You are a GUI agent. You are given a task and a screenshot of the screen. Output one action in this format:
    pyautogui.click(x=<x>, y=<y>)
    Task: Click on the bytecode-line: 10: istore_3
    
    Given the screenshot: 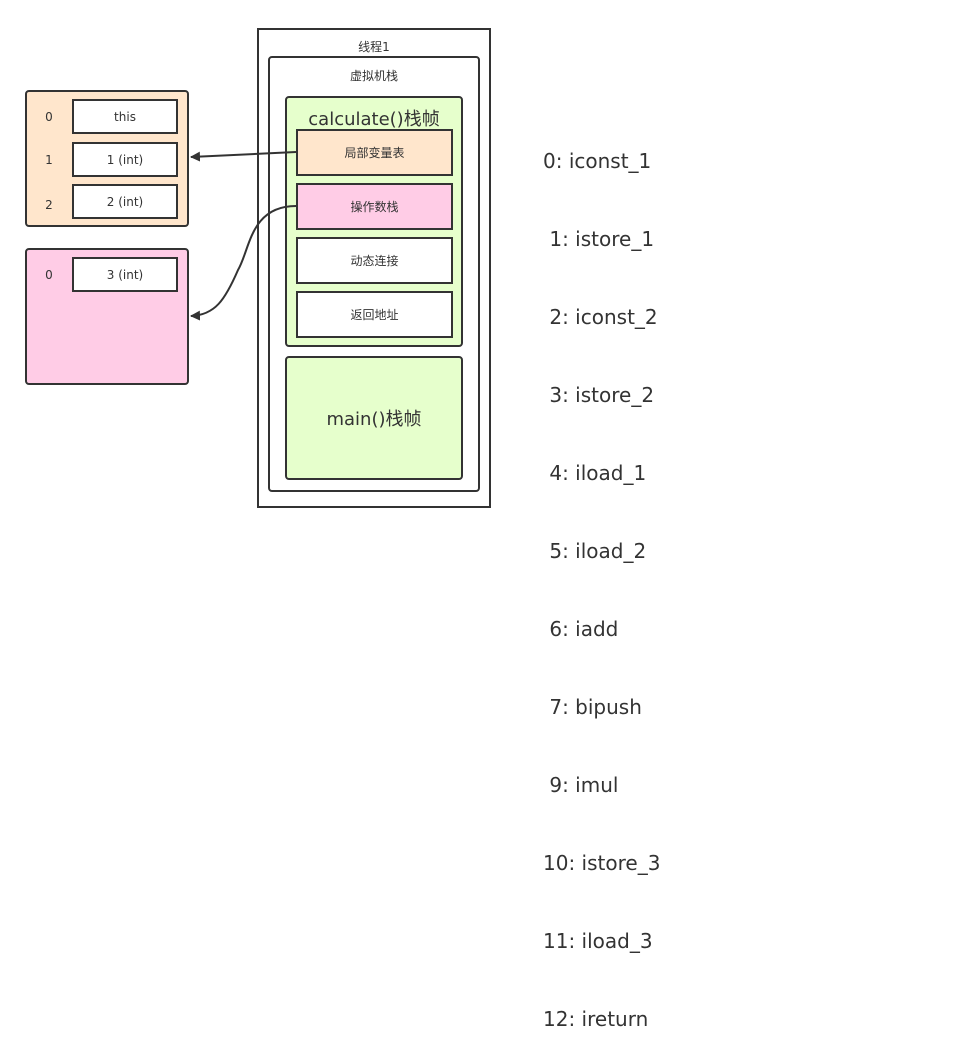 What is the action you would take?
    pyautogui.click(x=602, y=863)
    